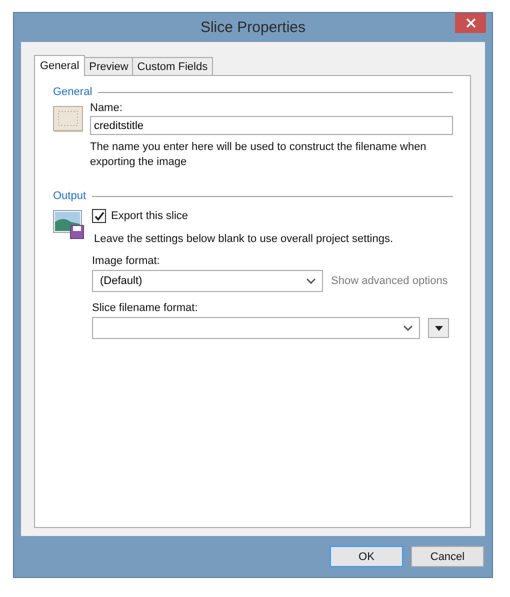 This screenshot has height=597, width=510. What do you see at coordinates (69, 196) in the screenshot?
I see `section-heading: Output` at bounding box center [69, 196].